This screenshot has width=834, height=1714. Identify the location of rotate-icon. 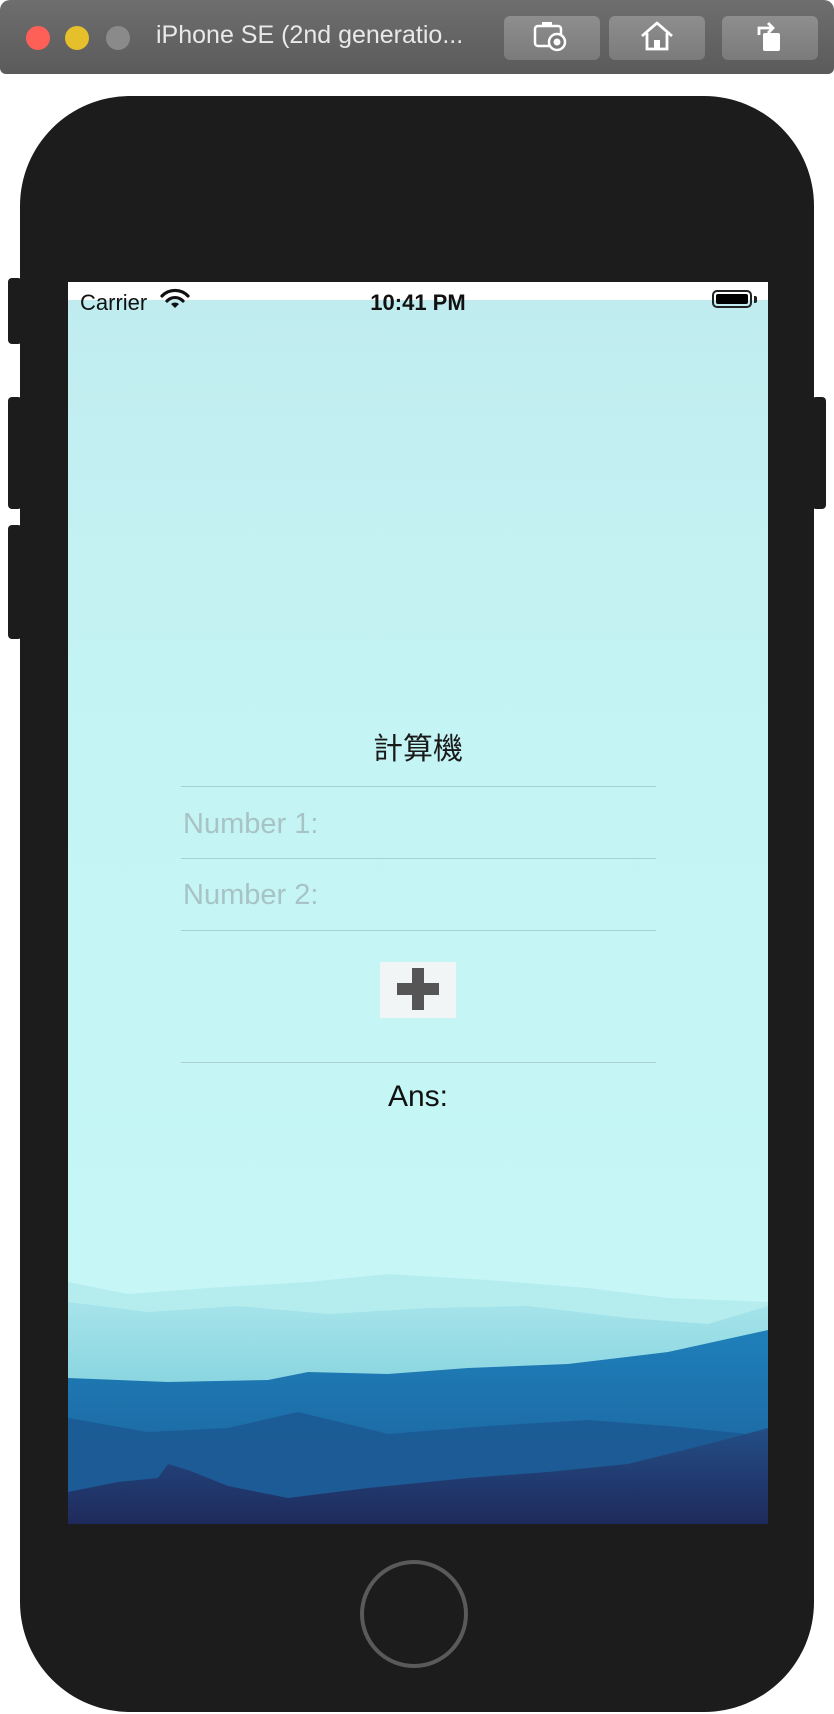
(770, 38).